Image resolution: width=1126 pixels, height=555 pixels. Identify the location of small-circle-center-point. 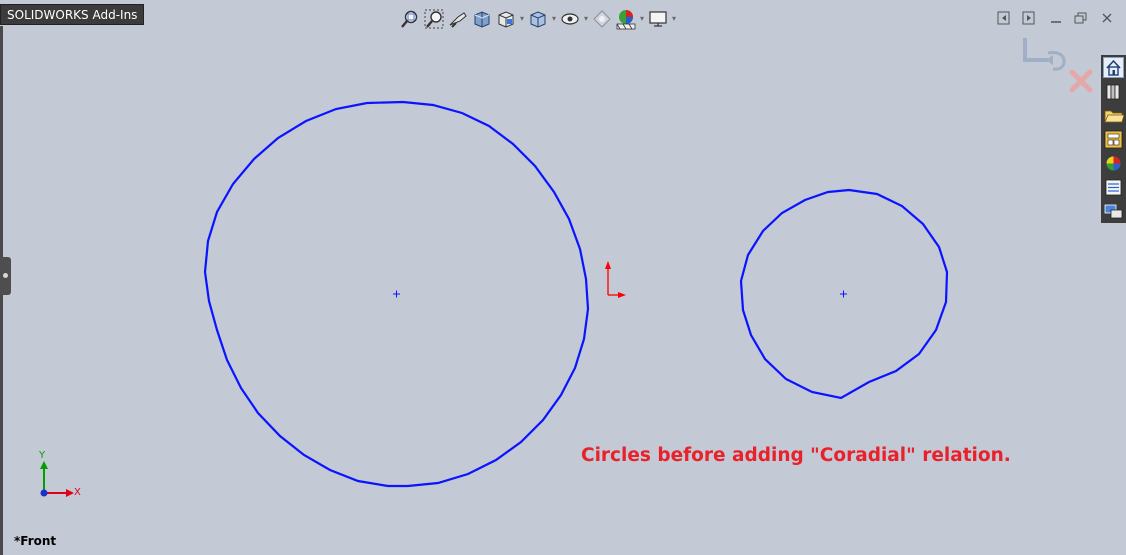
(843, 294).